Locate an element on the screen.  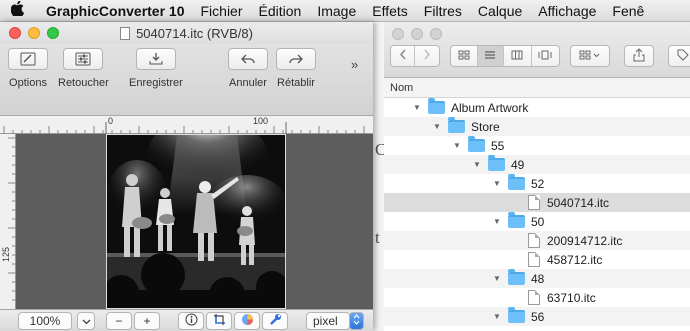
folder-row: ▼ Store is located at coordinates (537, 126).